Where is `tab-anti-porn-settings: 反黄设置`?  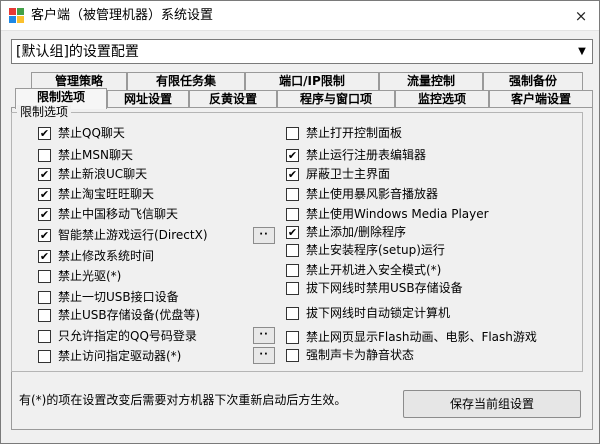
tab-anti-porn-settings: 反黄设置 is located at coordinates (233, 99).